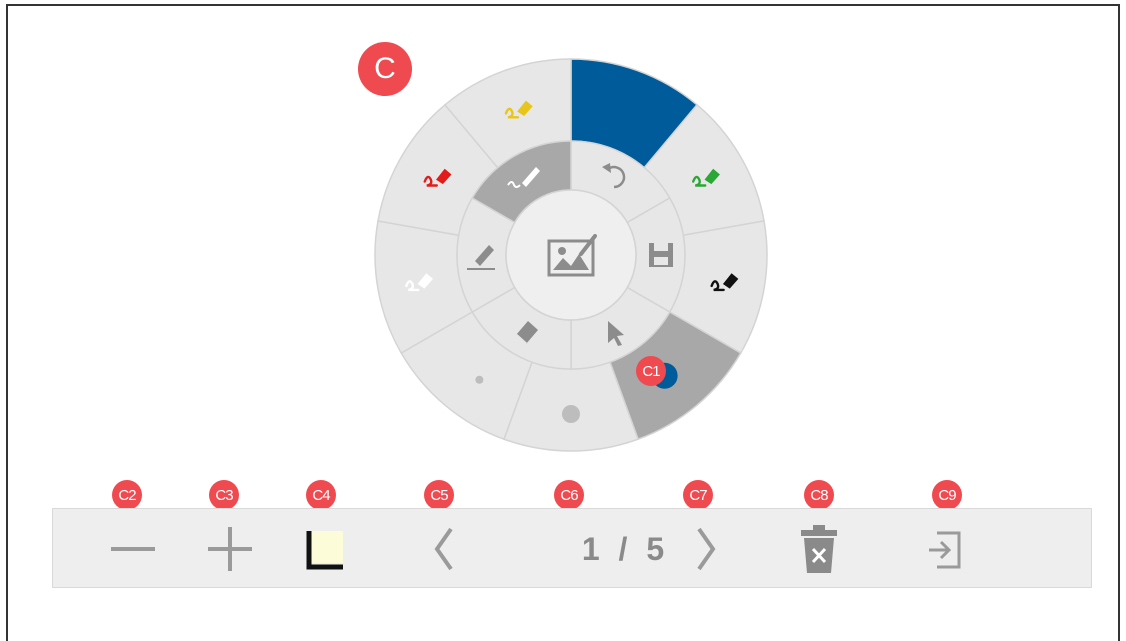 Image resolution: width=1126 pixels, height=641 pixels. I want to click on chevron-left-icon, so click(443, 549).